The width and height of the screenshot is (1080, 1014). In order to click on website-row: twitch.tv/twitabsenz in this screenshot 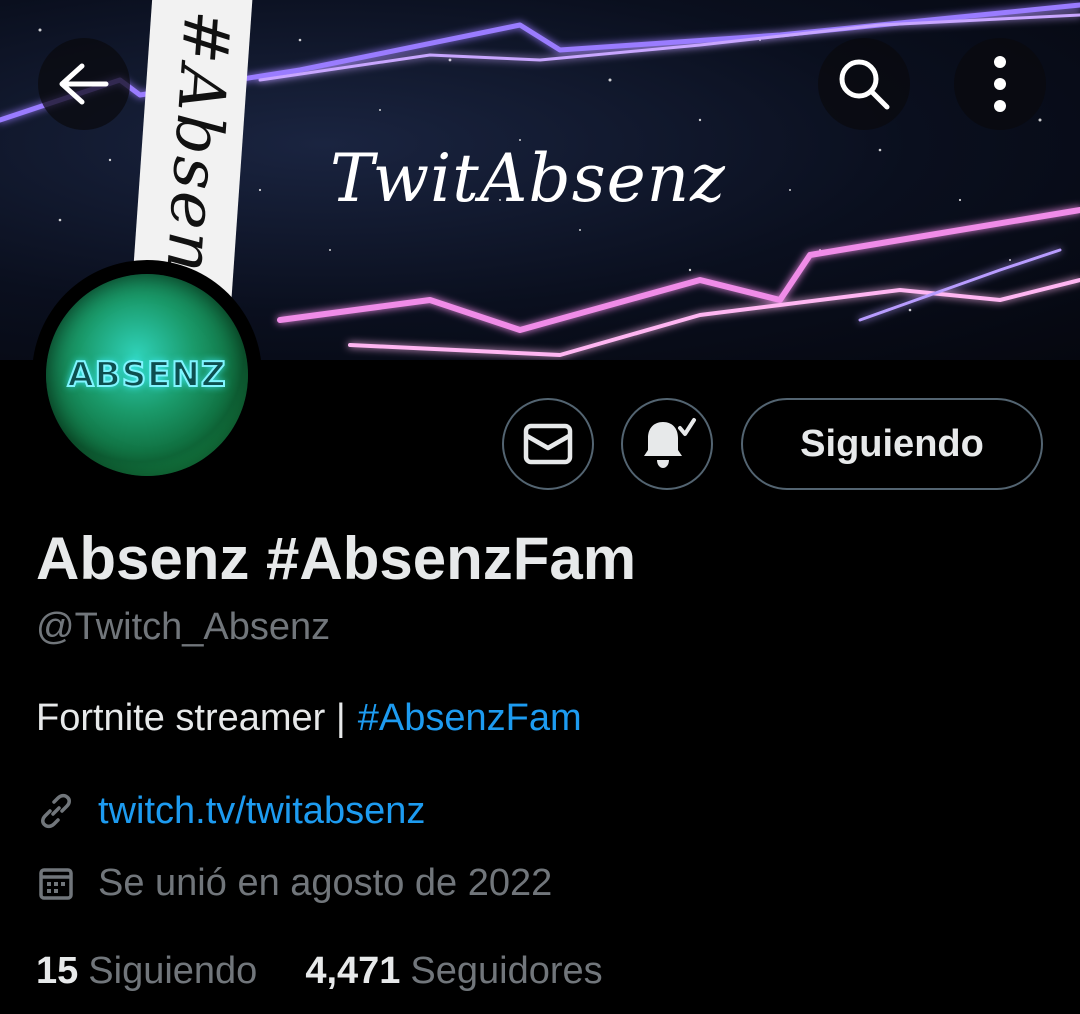, I will do `click(230, 811)`.